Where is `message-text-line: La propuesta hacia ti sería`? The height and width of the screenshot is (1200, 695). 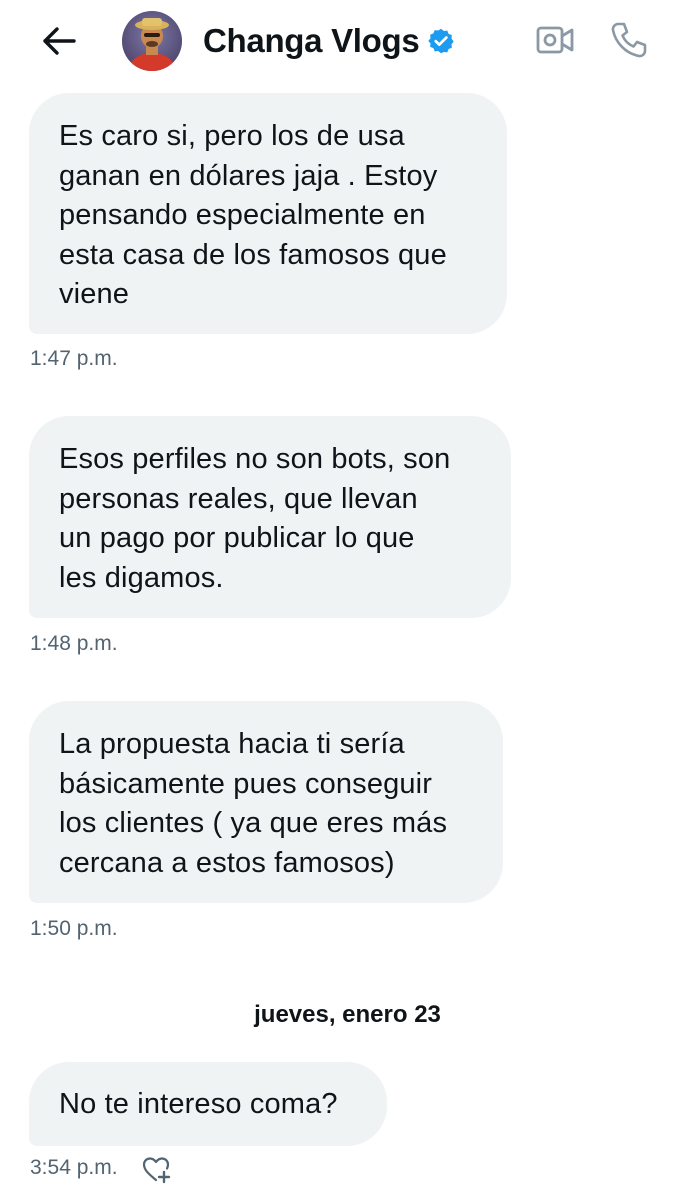 message-text-line: La propuesta hacia ti sería is located at coordinates (232, 744).